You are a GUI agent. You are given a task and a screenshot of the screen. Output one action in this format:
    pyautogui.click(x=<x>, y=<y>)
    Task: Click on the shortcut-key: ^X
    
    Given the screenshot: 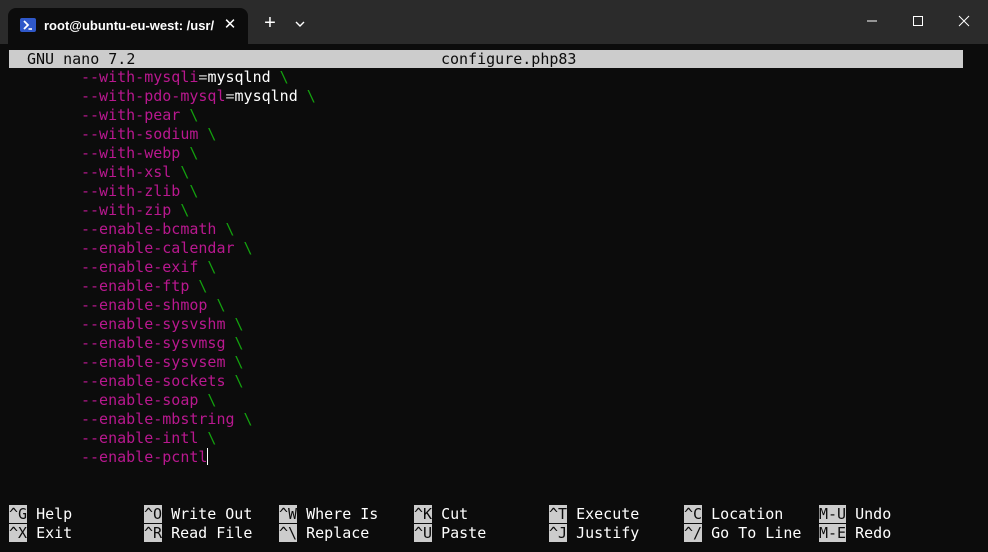 What is the action you would take?
    pyautogui.click(x=18, y=533)
    